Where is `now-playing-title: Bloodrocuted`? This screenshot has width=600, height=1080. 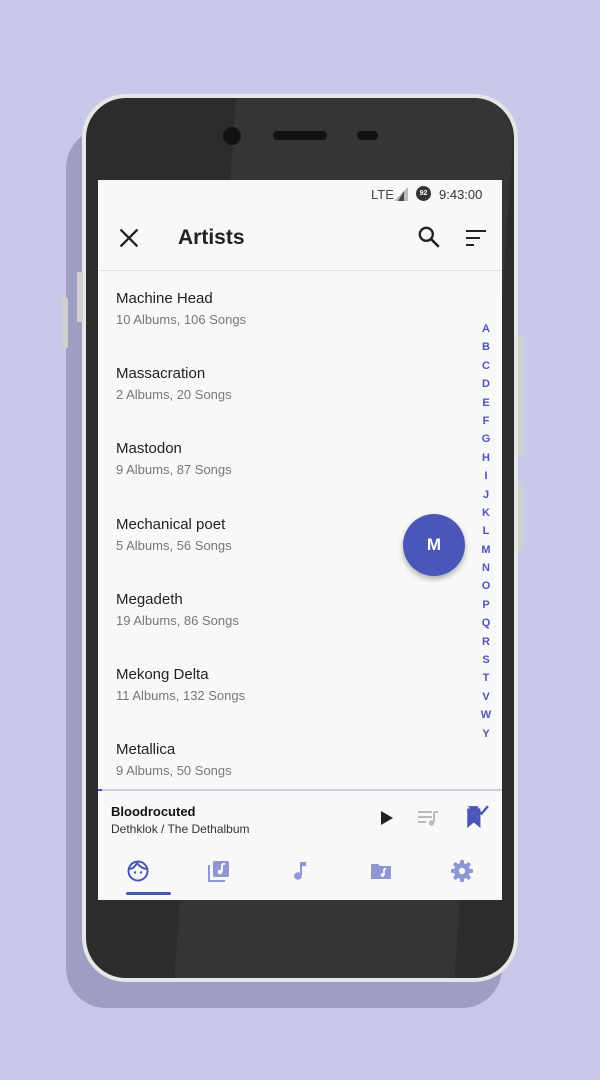 now-playing-title: Bloodrocuted is located at coordinates (153, 811).